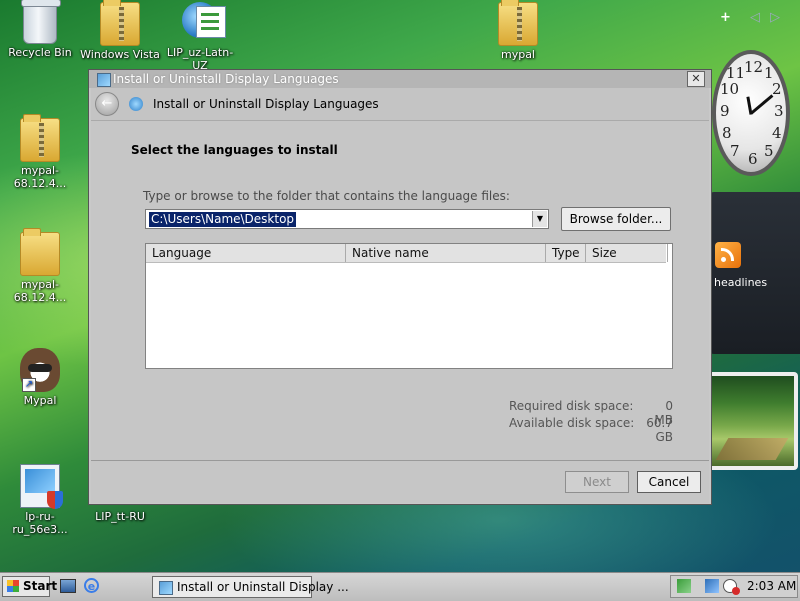 The width and height of the screenshot is (800, 601). Describe the element at coordinates (753, 159) in the screenshot. I see `clock-number: 6` at that location.